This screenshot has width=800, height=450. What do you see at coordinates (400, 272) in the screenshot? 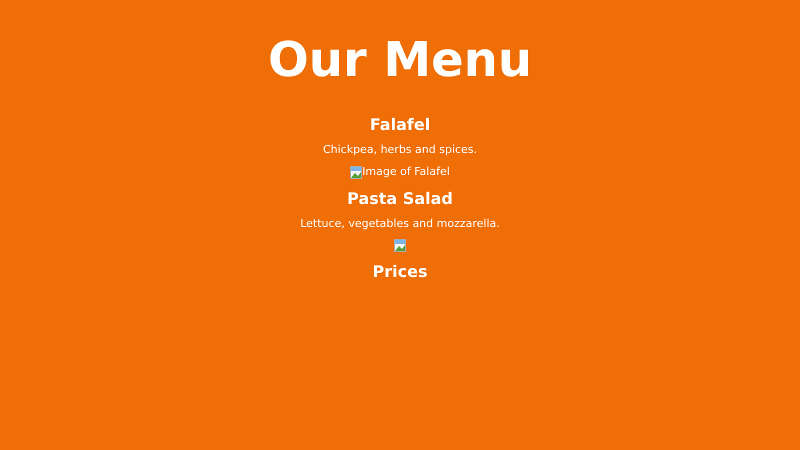
I see `section-heading: Prices` at bounding box center [400, 272].